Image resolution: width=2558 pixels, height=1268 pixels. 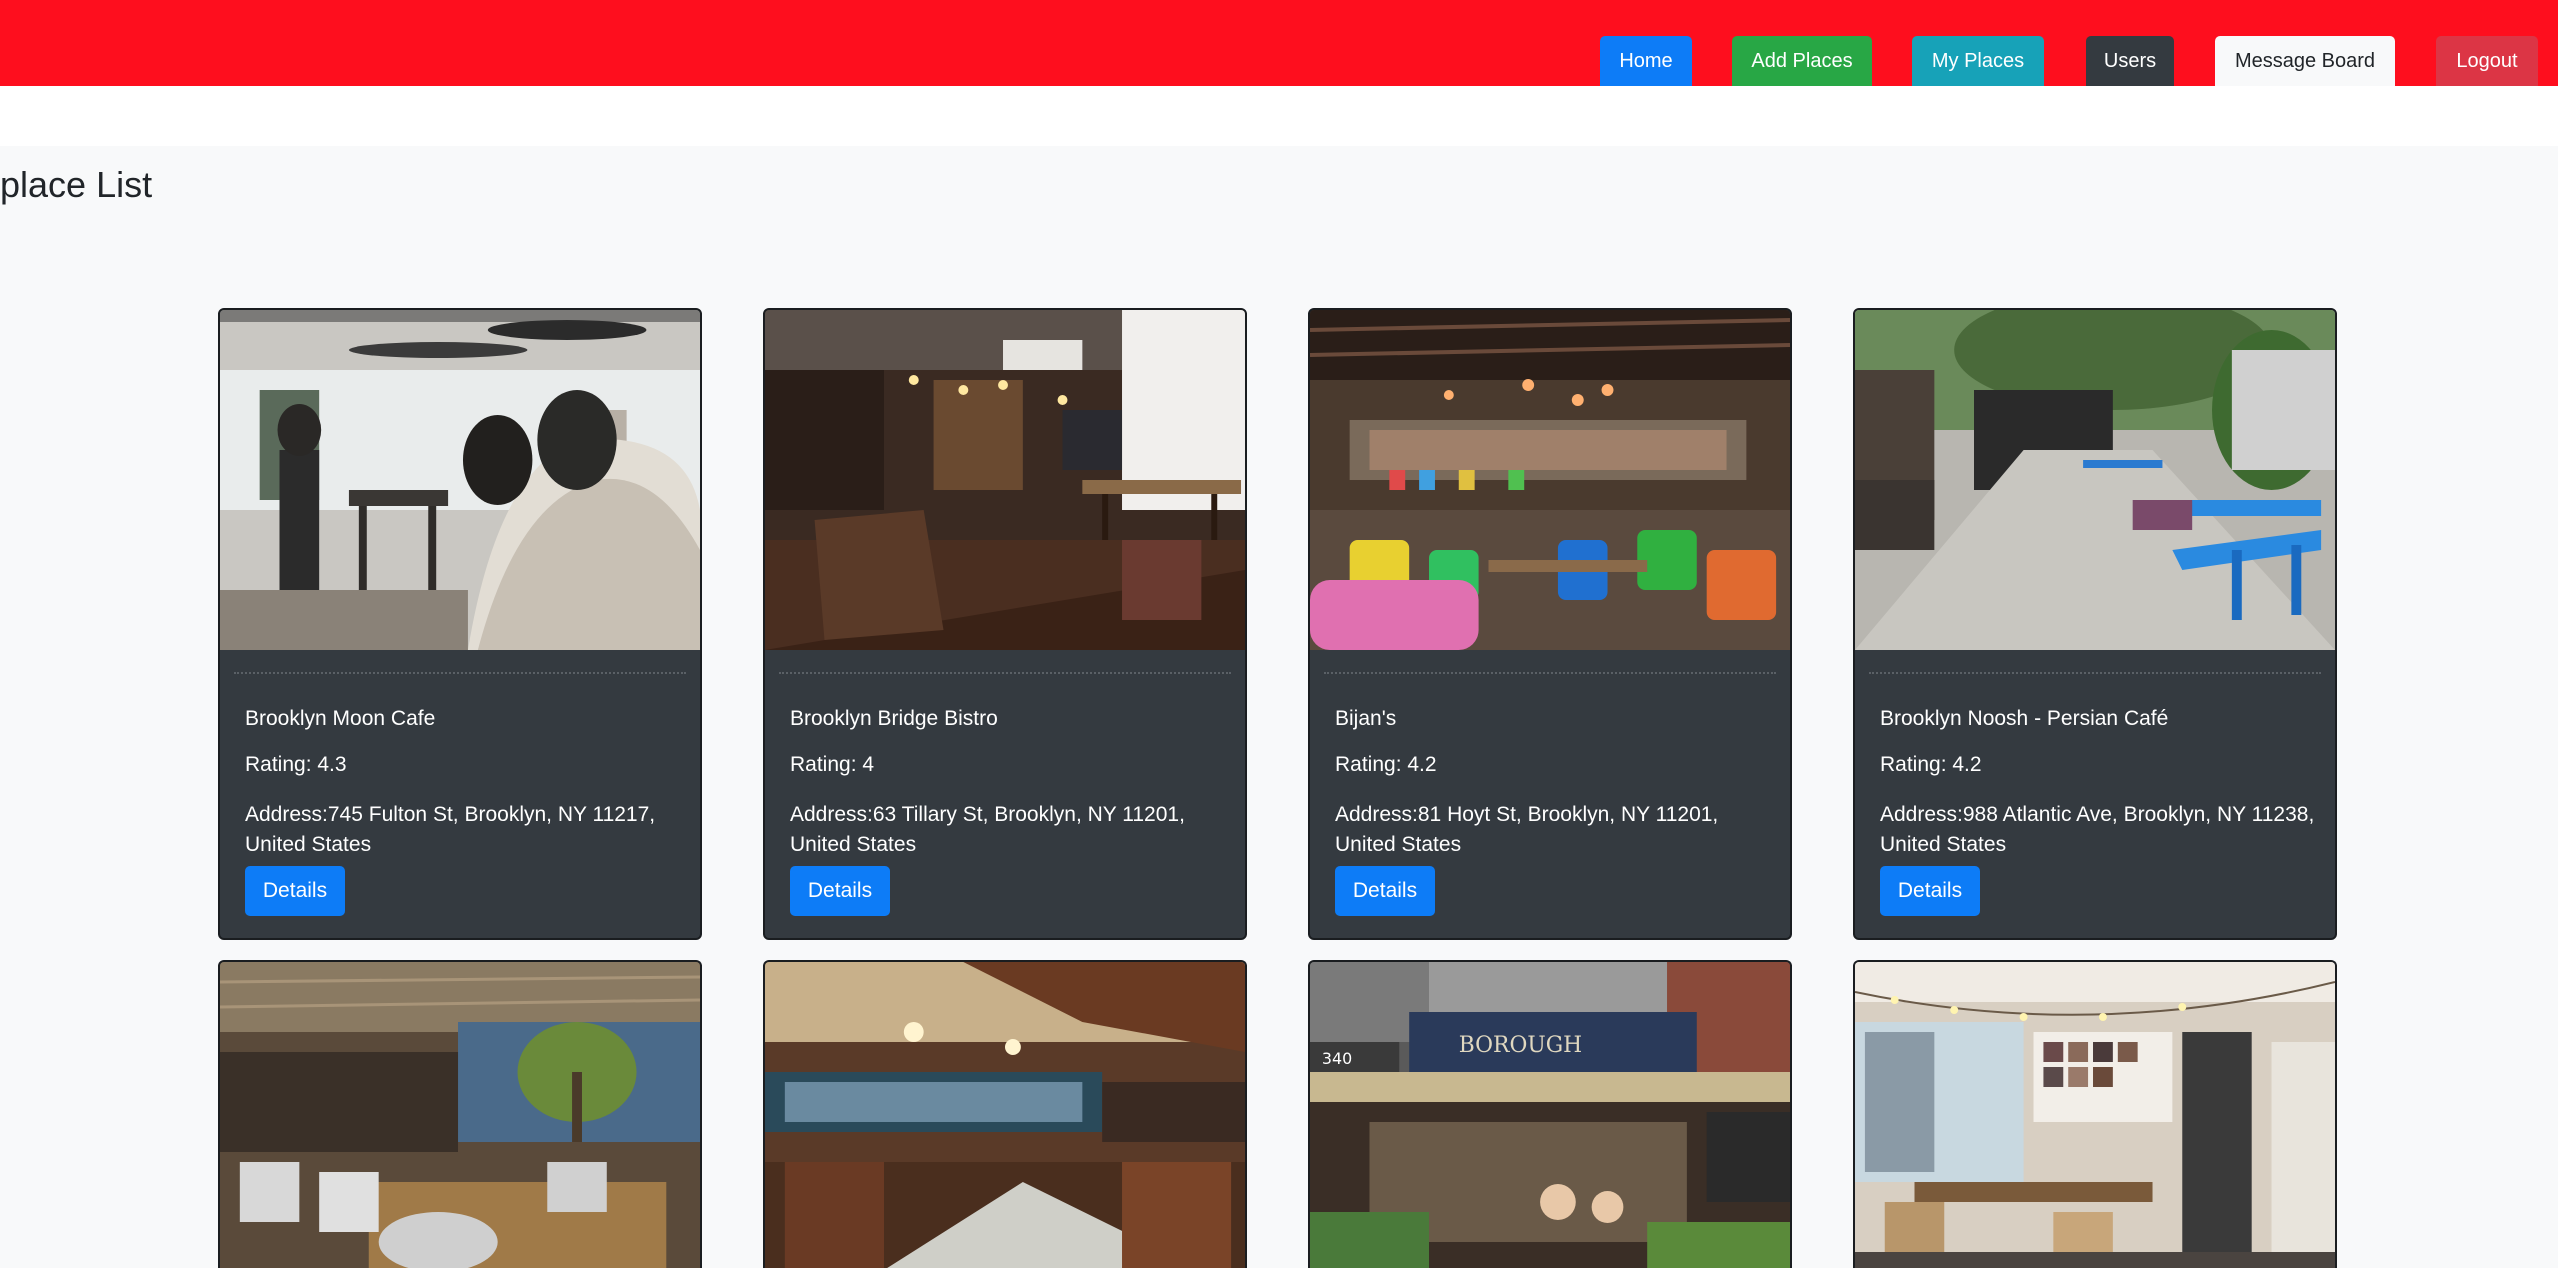 What do you see at coordinates (2024, 718) in the screenshot?
I see `place-name: Brooklyn Noosh - Persian Café` at bounding box center [2024, 718].